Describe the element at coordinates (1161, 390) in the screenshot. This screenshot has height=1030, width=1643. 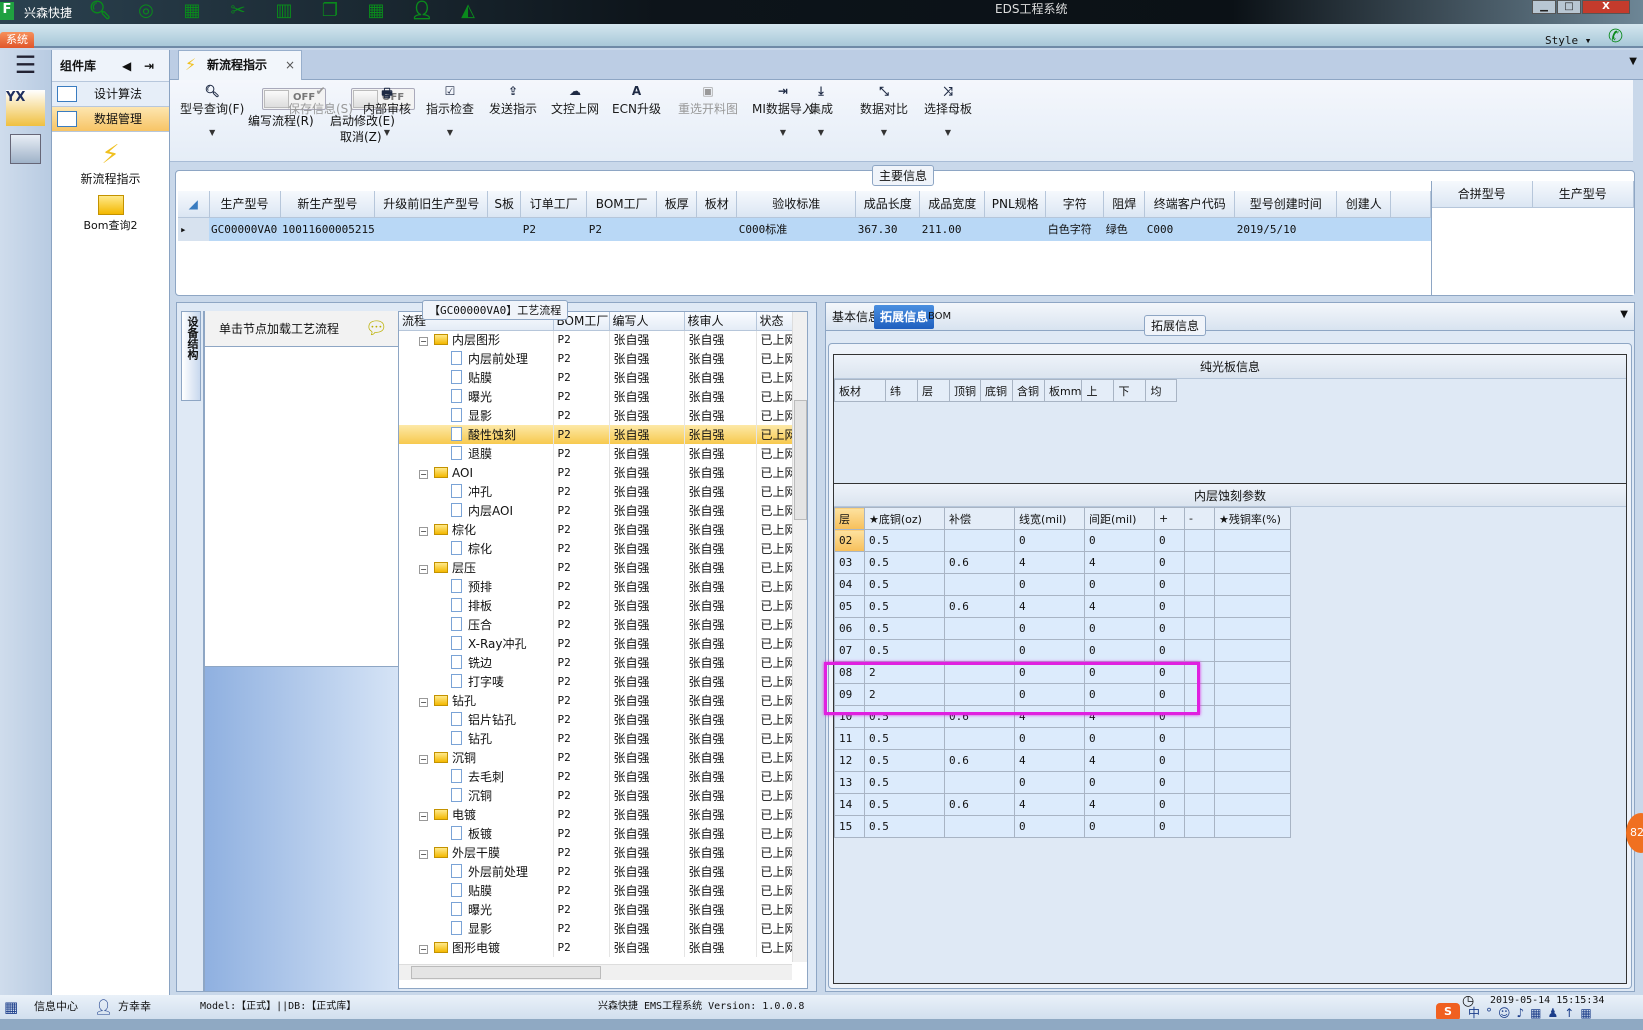
I see `column-header: 均` at that location.